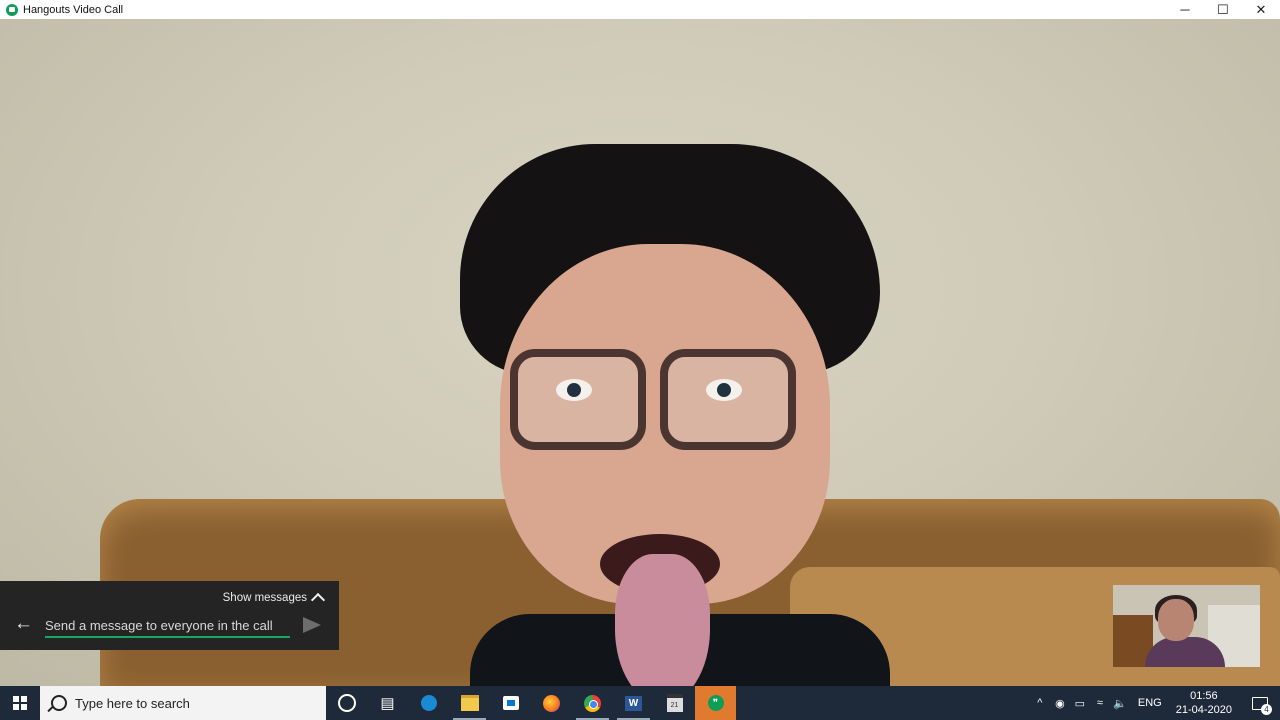  Describe the element at coordinates (12, 9) in the screenshot. I see `hangouts-app-icon` at that location.